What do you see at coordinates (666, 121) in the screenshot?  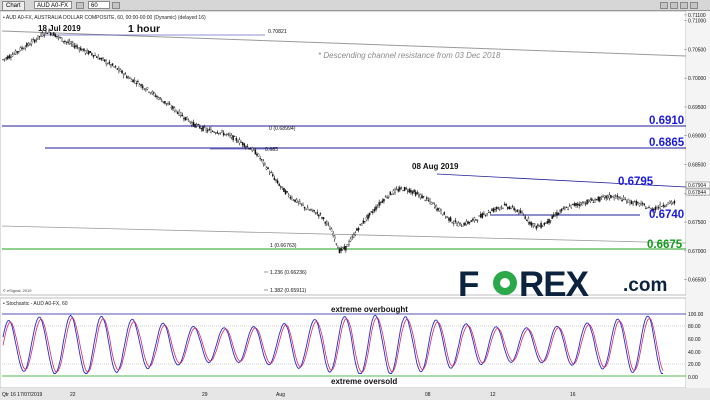 I see `level-label-6910: 0.6910` at bounding box center [666, 121].